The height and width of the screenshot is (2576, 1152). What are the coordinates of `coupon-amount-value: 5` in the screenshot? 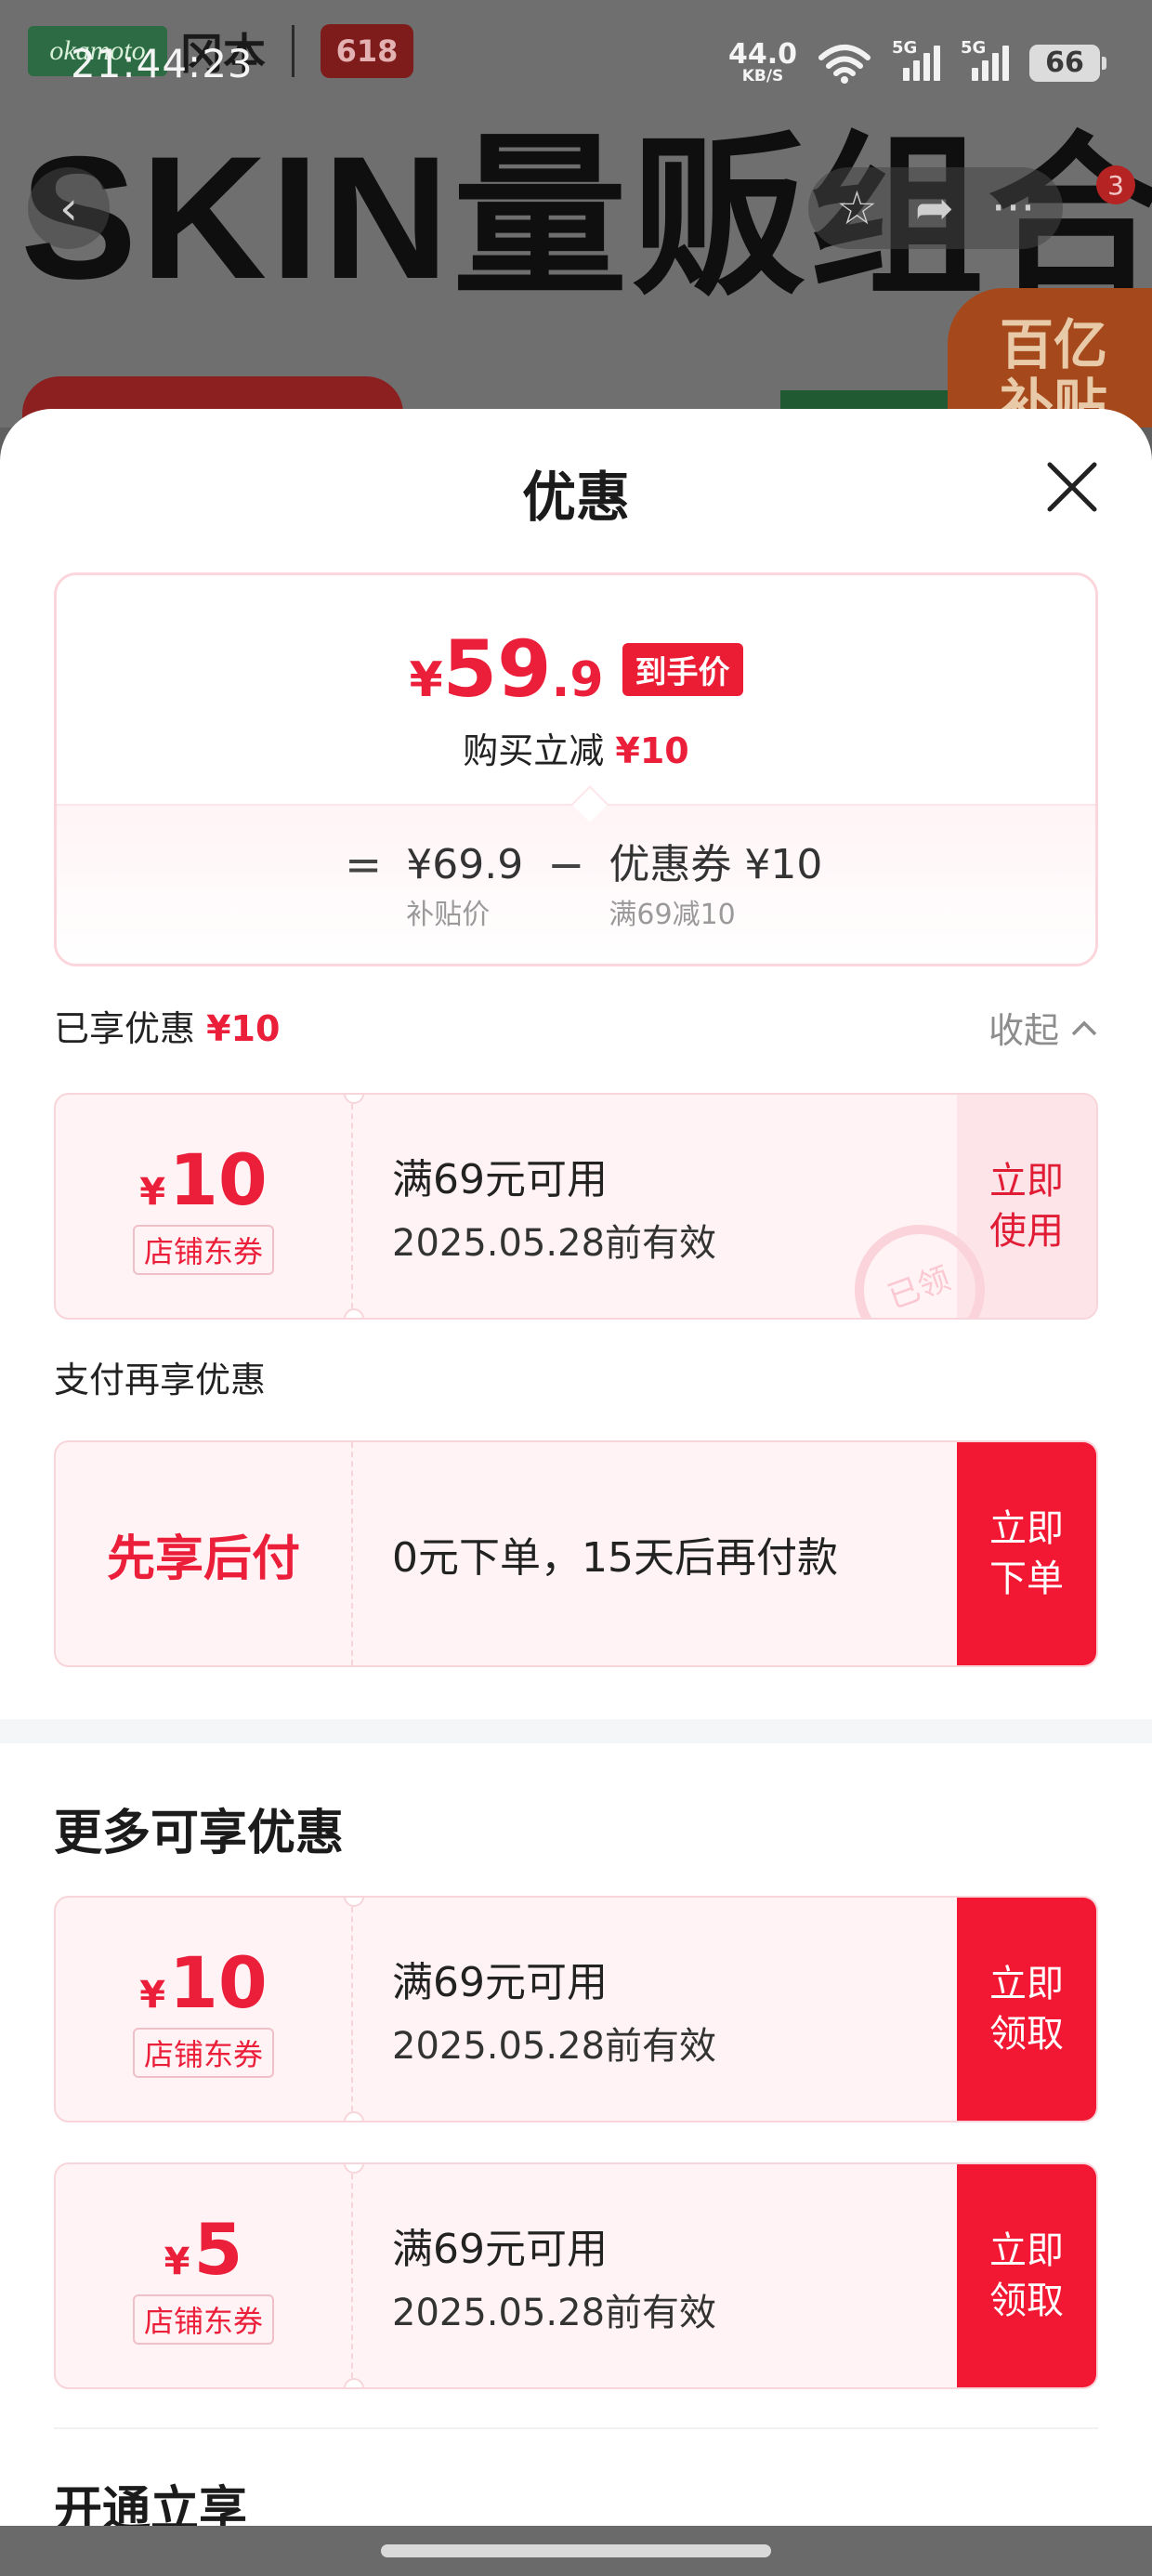 It's located at (218, 2249).